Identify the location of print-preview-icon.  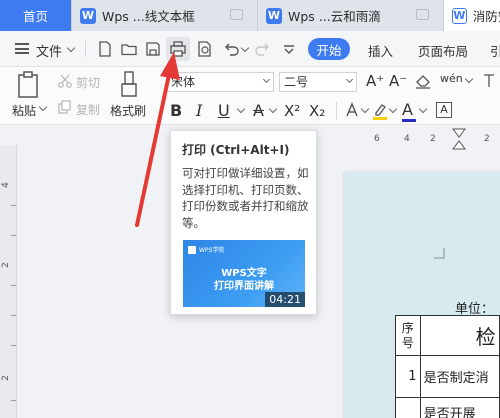
(205, 49).